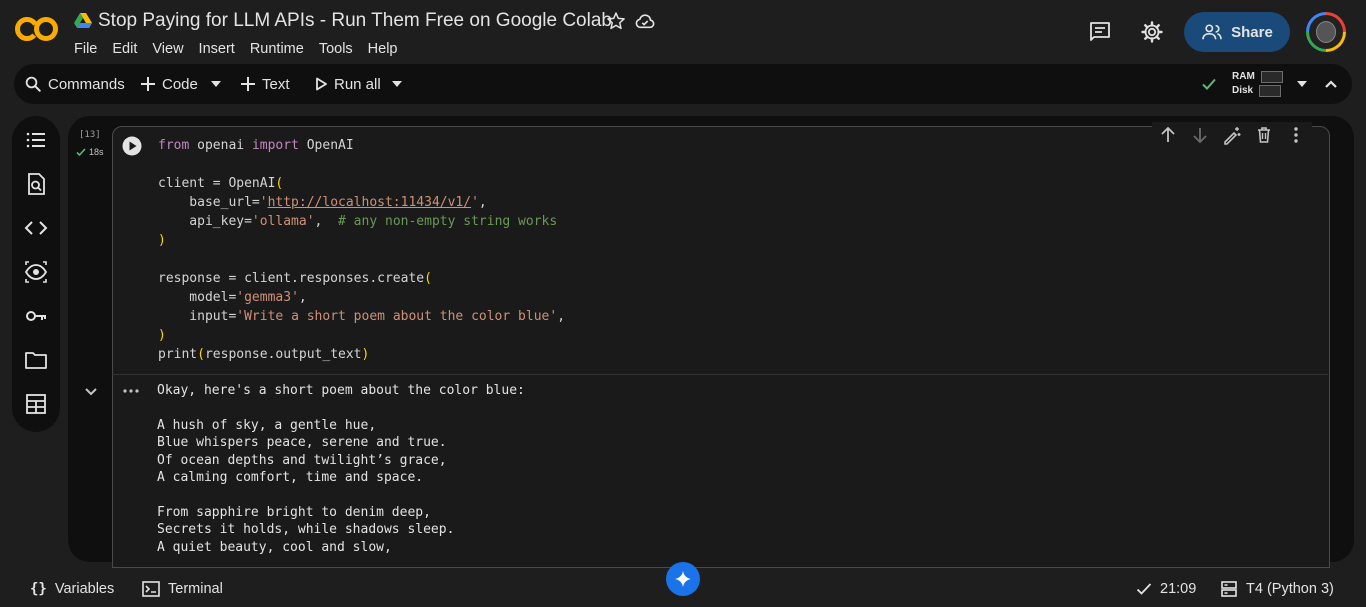 The width and height of the screenshot is (1366, 607). I want to click on cloud-saved-icon, so click(645, 21).